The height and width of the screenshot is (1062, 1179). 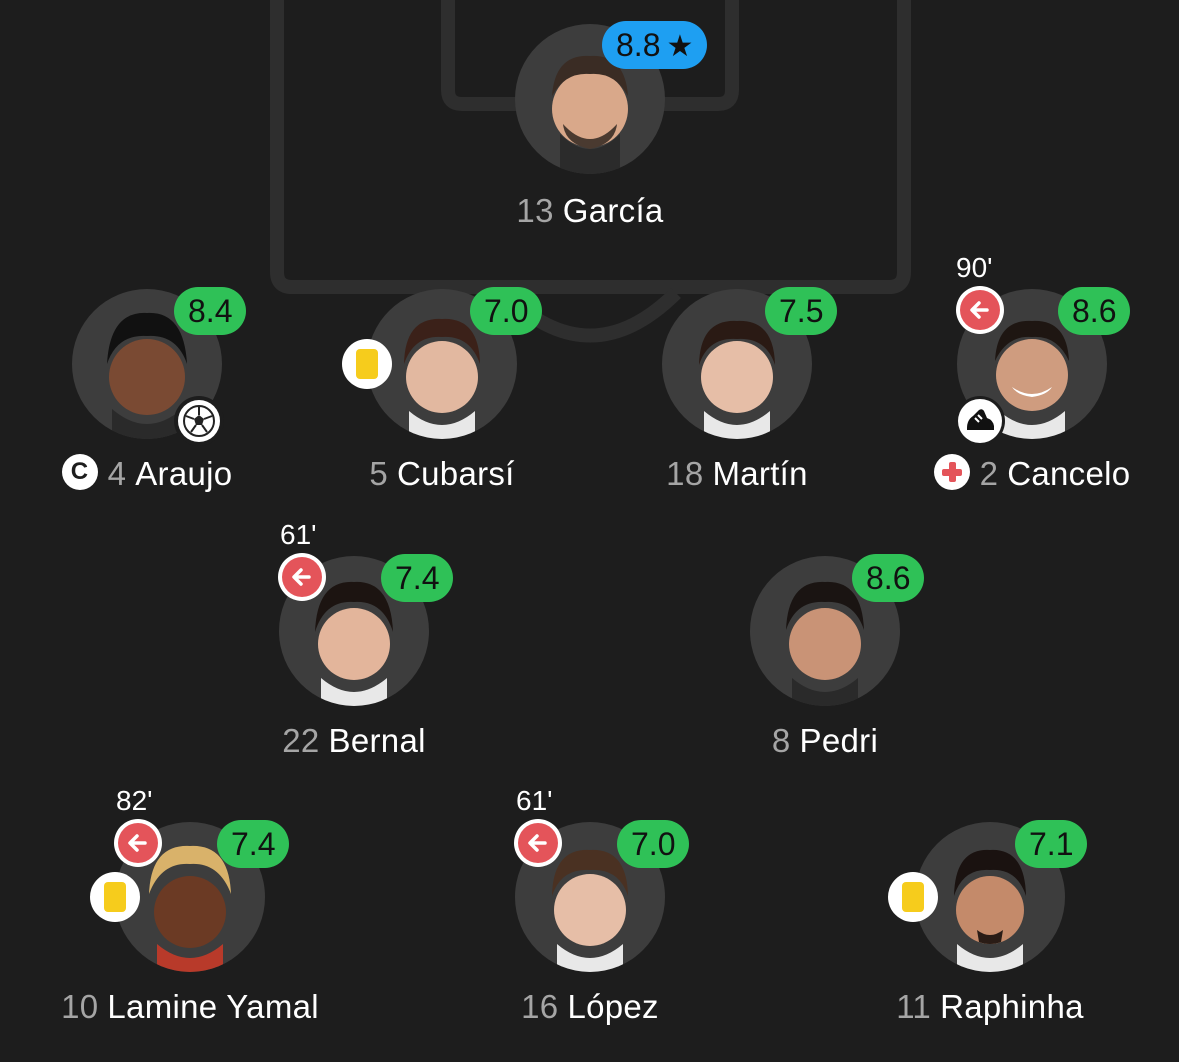 I want to click on goal-icon, so click(x=199, y=421).